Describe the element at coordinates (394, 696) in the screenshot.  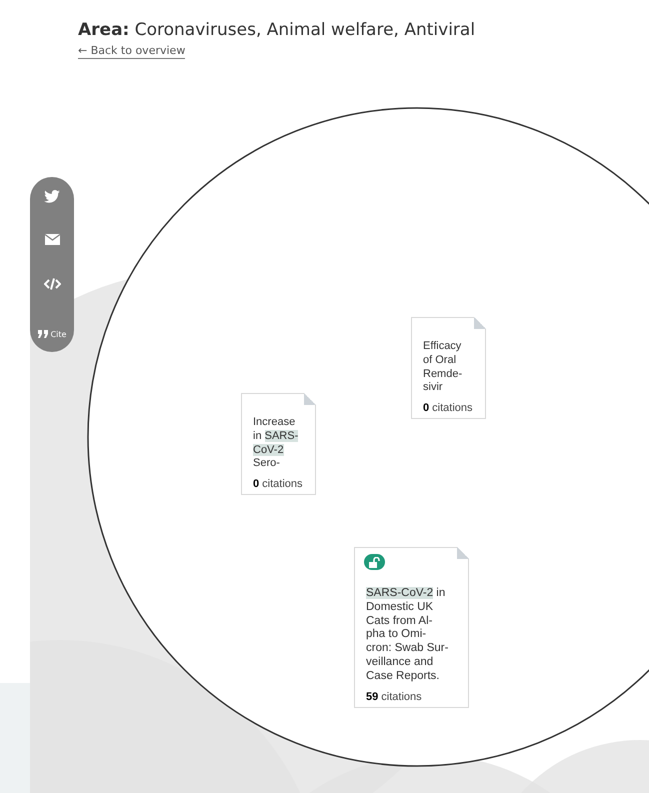
I see `citation-count: 59 citations` at that location.